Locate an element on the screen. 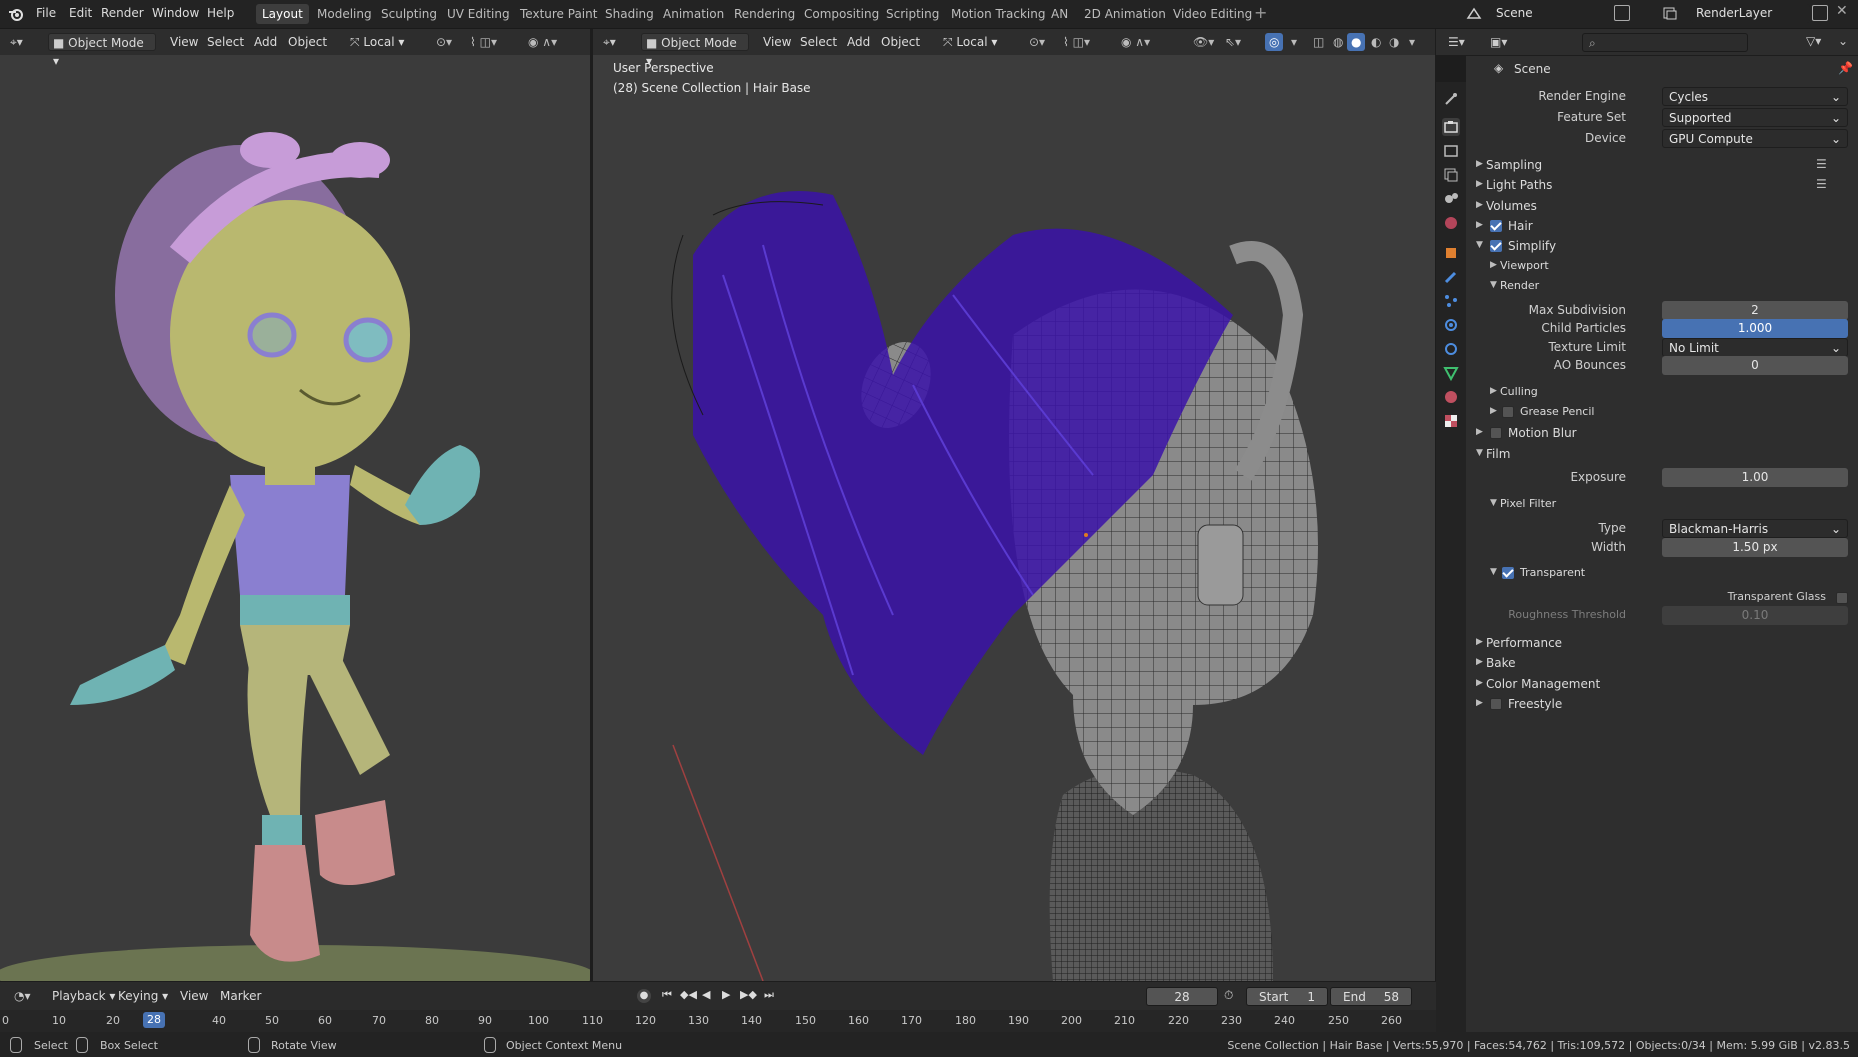  new-scene-icon is located at coordinates (1622, 13).